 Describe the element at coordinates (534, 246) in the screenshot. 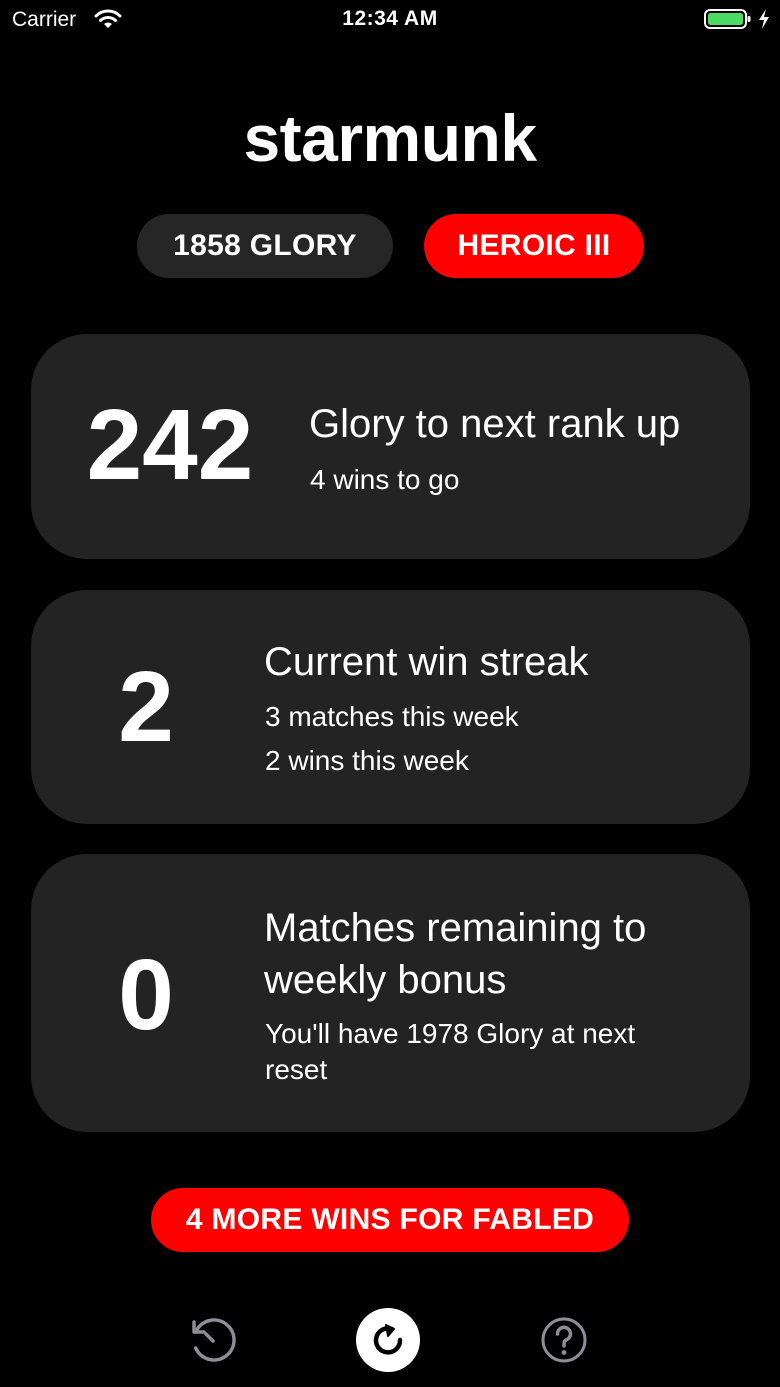

I see `rank-badge: HEROIC III` at that location.